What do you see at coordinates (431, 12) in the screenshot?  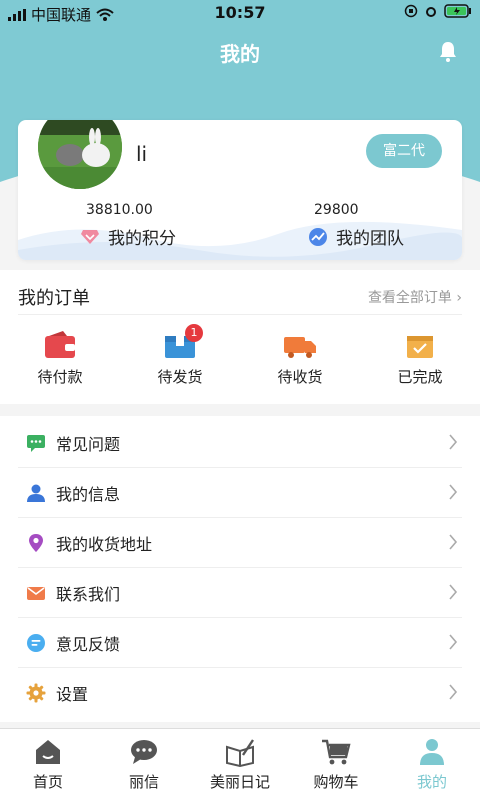 I see `alarm-icon` at bounding box center [431, 12].